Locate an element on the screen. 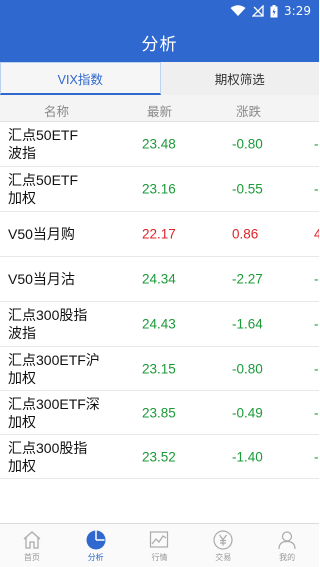  table-row: 汇点300ETF深 加权 23.85 -0.49 - is located at coordinates (159, 413).